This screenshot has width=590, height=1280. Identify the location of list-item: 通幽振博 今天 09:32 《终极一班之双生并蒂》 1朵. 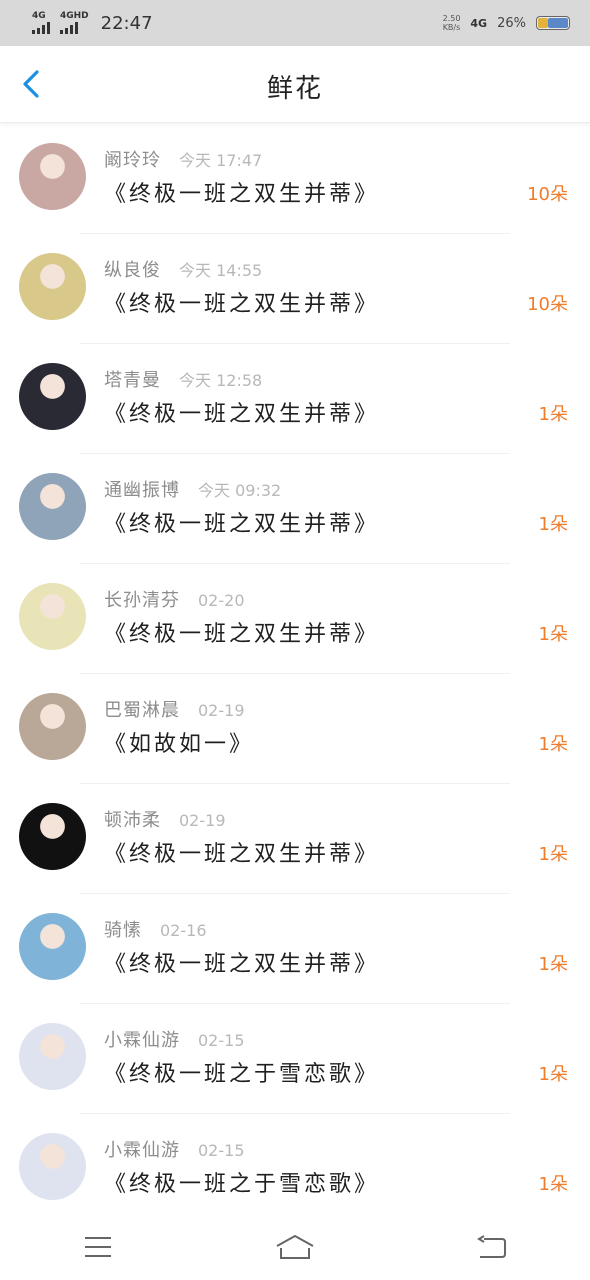
(295, 509).